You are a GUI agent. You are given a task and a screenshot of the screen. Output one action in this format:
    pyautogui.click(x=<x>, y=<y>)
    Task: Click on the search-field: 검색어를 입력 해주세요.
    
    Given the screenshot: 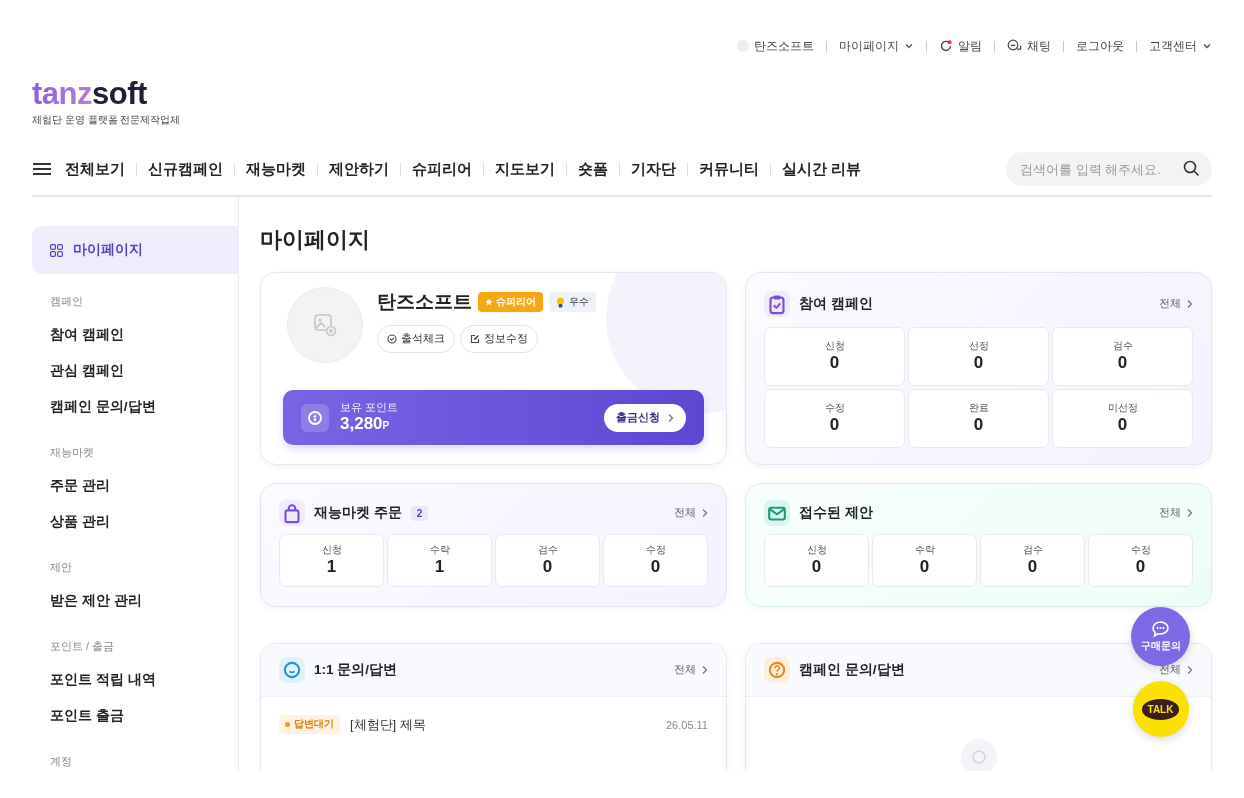 What is the action you would take?
    pyautogui.click(x=1109, y=169)
    